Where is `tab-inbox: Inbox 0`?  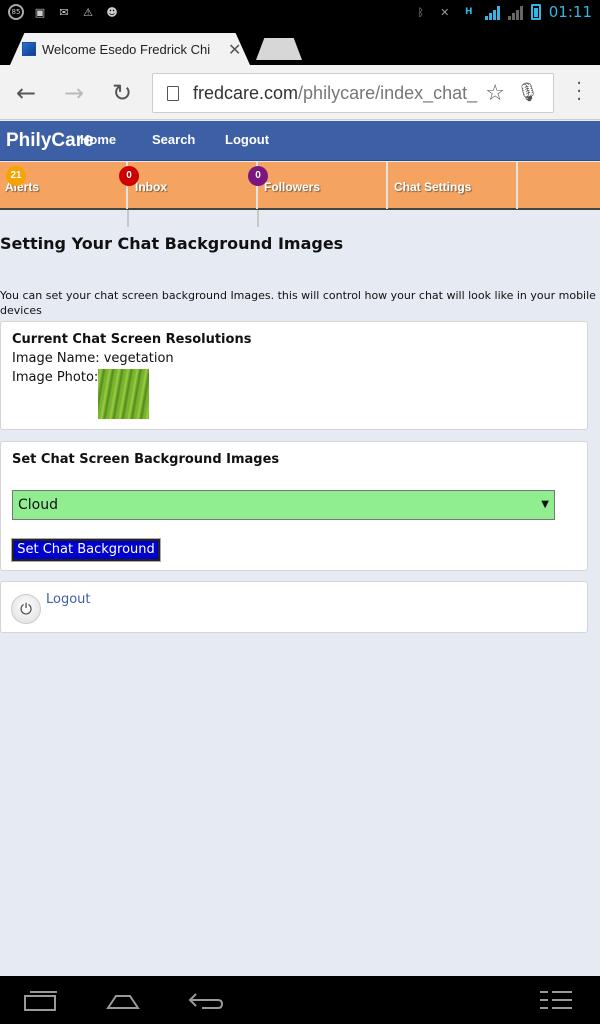 tab-inbox: Inbox 0 is located at coordinates (188, 185).